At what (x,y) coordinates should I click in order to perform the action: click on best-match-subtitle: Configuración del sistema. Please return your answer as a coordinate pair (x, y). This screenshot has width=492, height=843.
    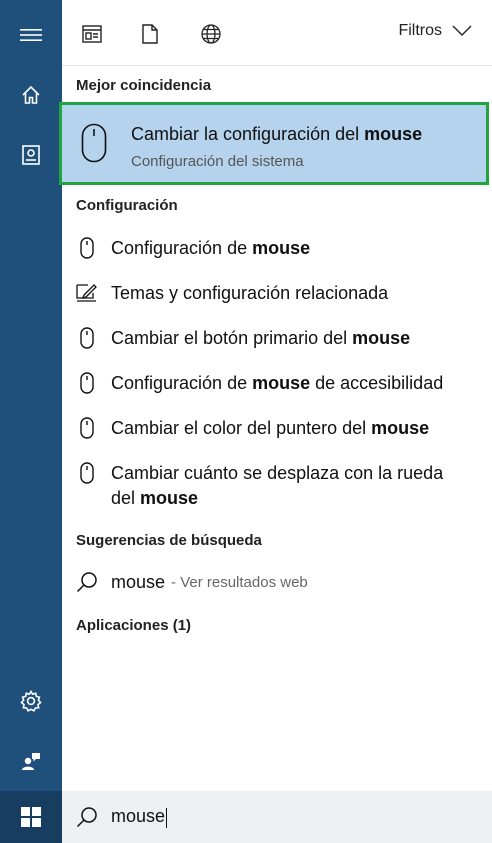
    Looking at the image, I should click on (217, 161).